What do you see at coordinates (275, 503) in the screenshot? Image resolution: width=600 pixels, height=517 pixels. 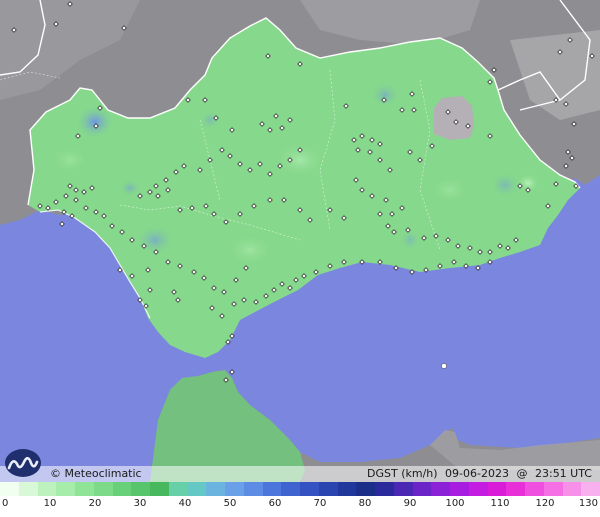 I see `legend-tick-label: 60` at bounding box center [275, 503].